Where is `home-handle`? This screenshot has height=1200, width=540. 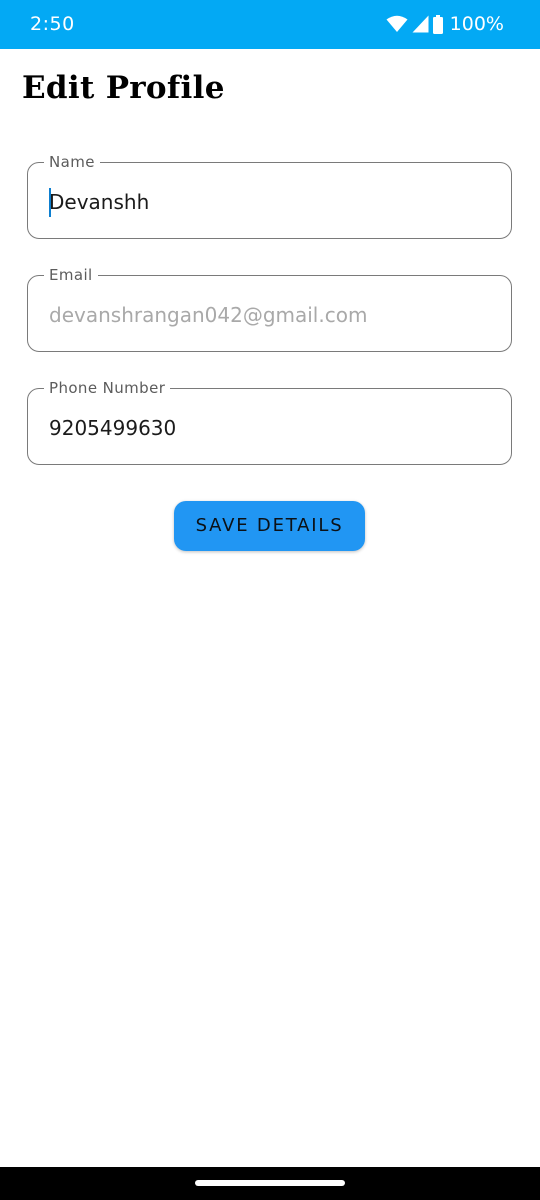 home-handle is located at coordinates (270, 1183).